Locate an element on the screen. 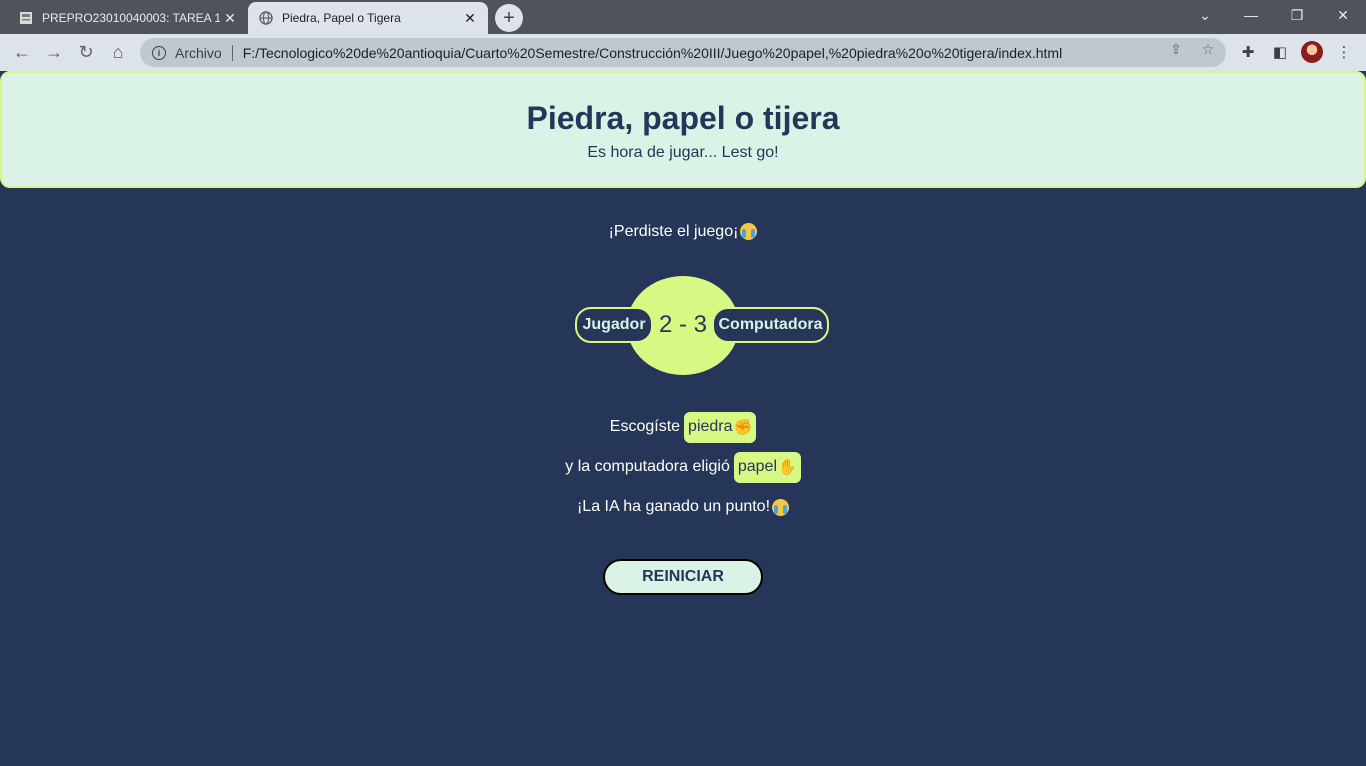  round-message: ¡La IA ha ganado un punto! is located at coordinates (673, 506).